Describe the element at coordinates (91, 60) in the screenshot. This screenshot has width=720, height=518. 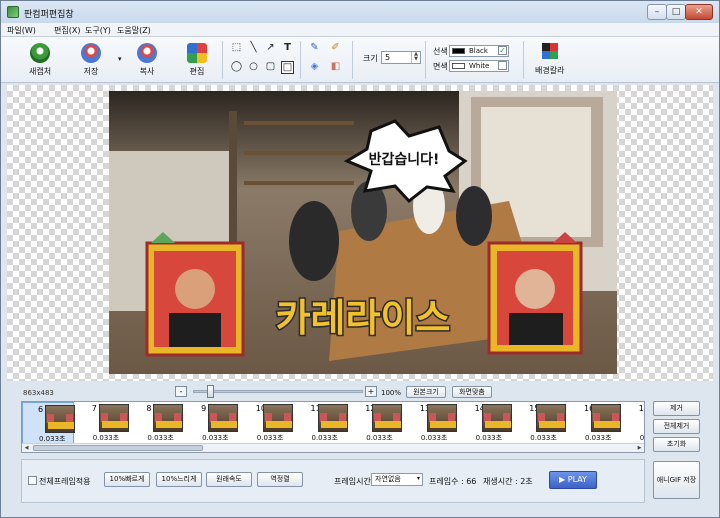
I see `save-button: 저장` at that location.